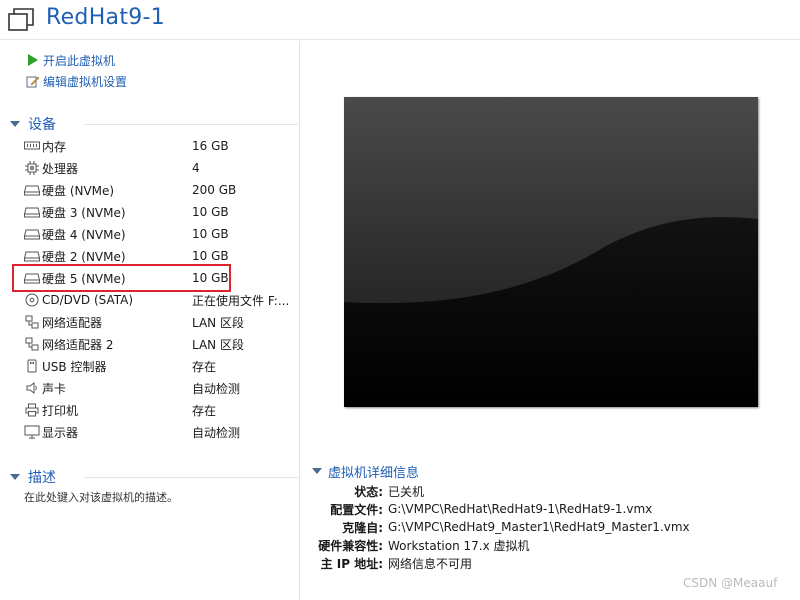 The image size is (800, 600). What do you see at coordinates (459, 545) in the screenshot?
I see `detail-value: Workstation 17.x 虚拟机` at bounding box center [459, 545].